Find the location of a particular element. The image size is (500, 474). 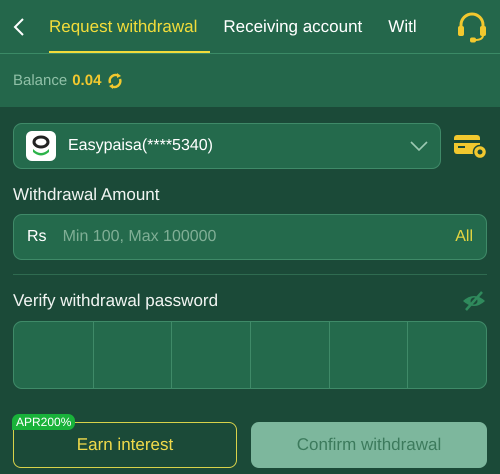

back-icon is located at coordinates (19, 26).